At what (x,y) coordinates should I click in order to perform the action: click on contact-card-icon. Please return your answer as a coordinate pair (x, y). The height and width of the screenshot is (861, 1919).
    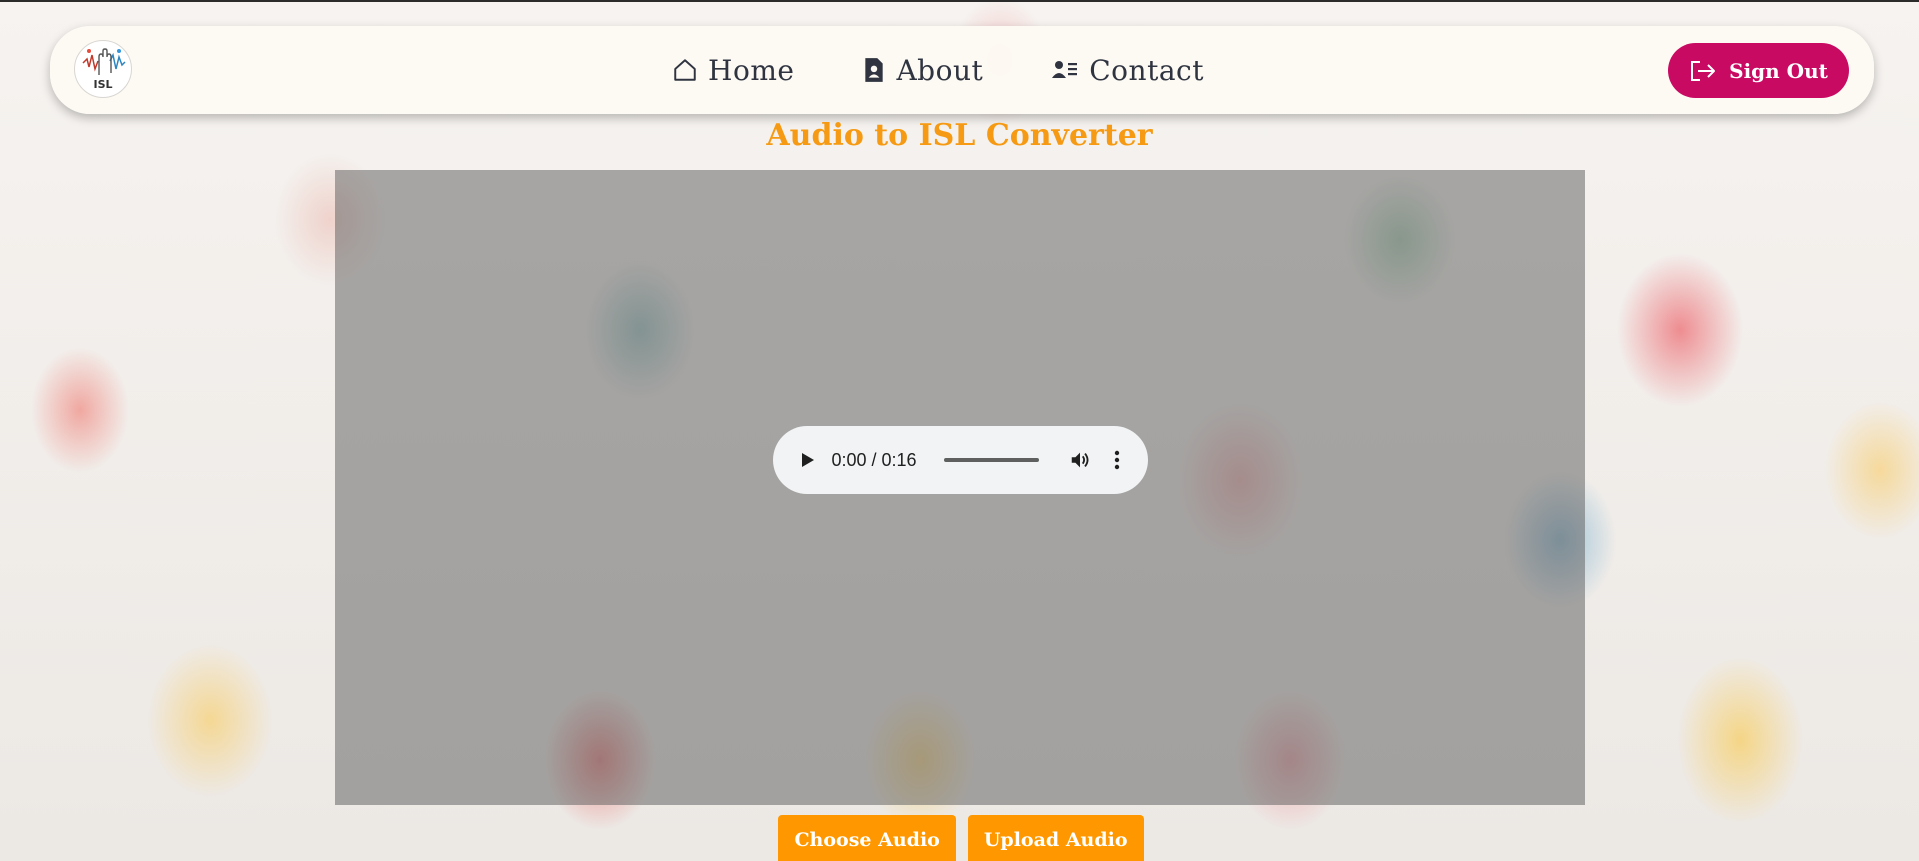
    Looking at the image, I should click on (1065, 69).